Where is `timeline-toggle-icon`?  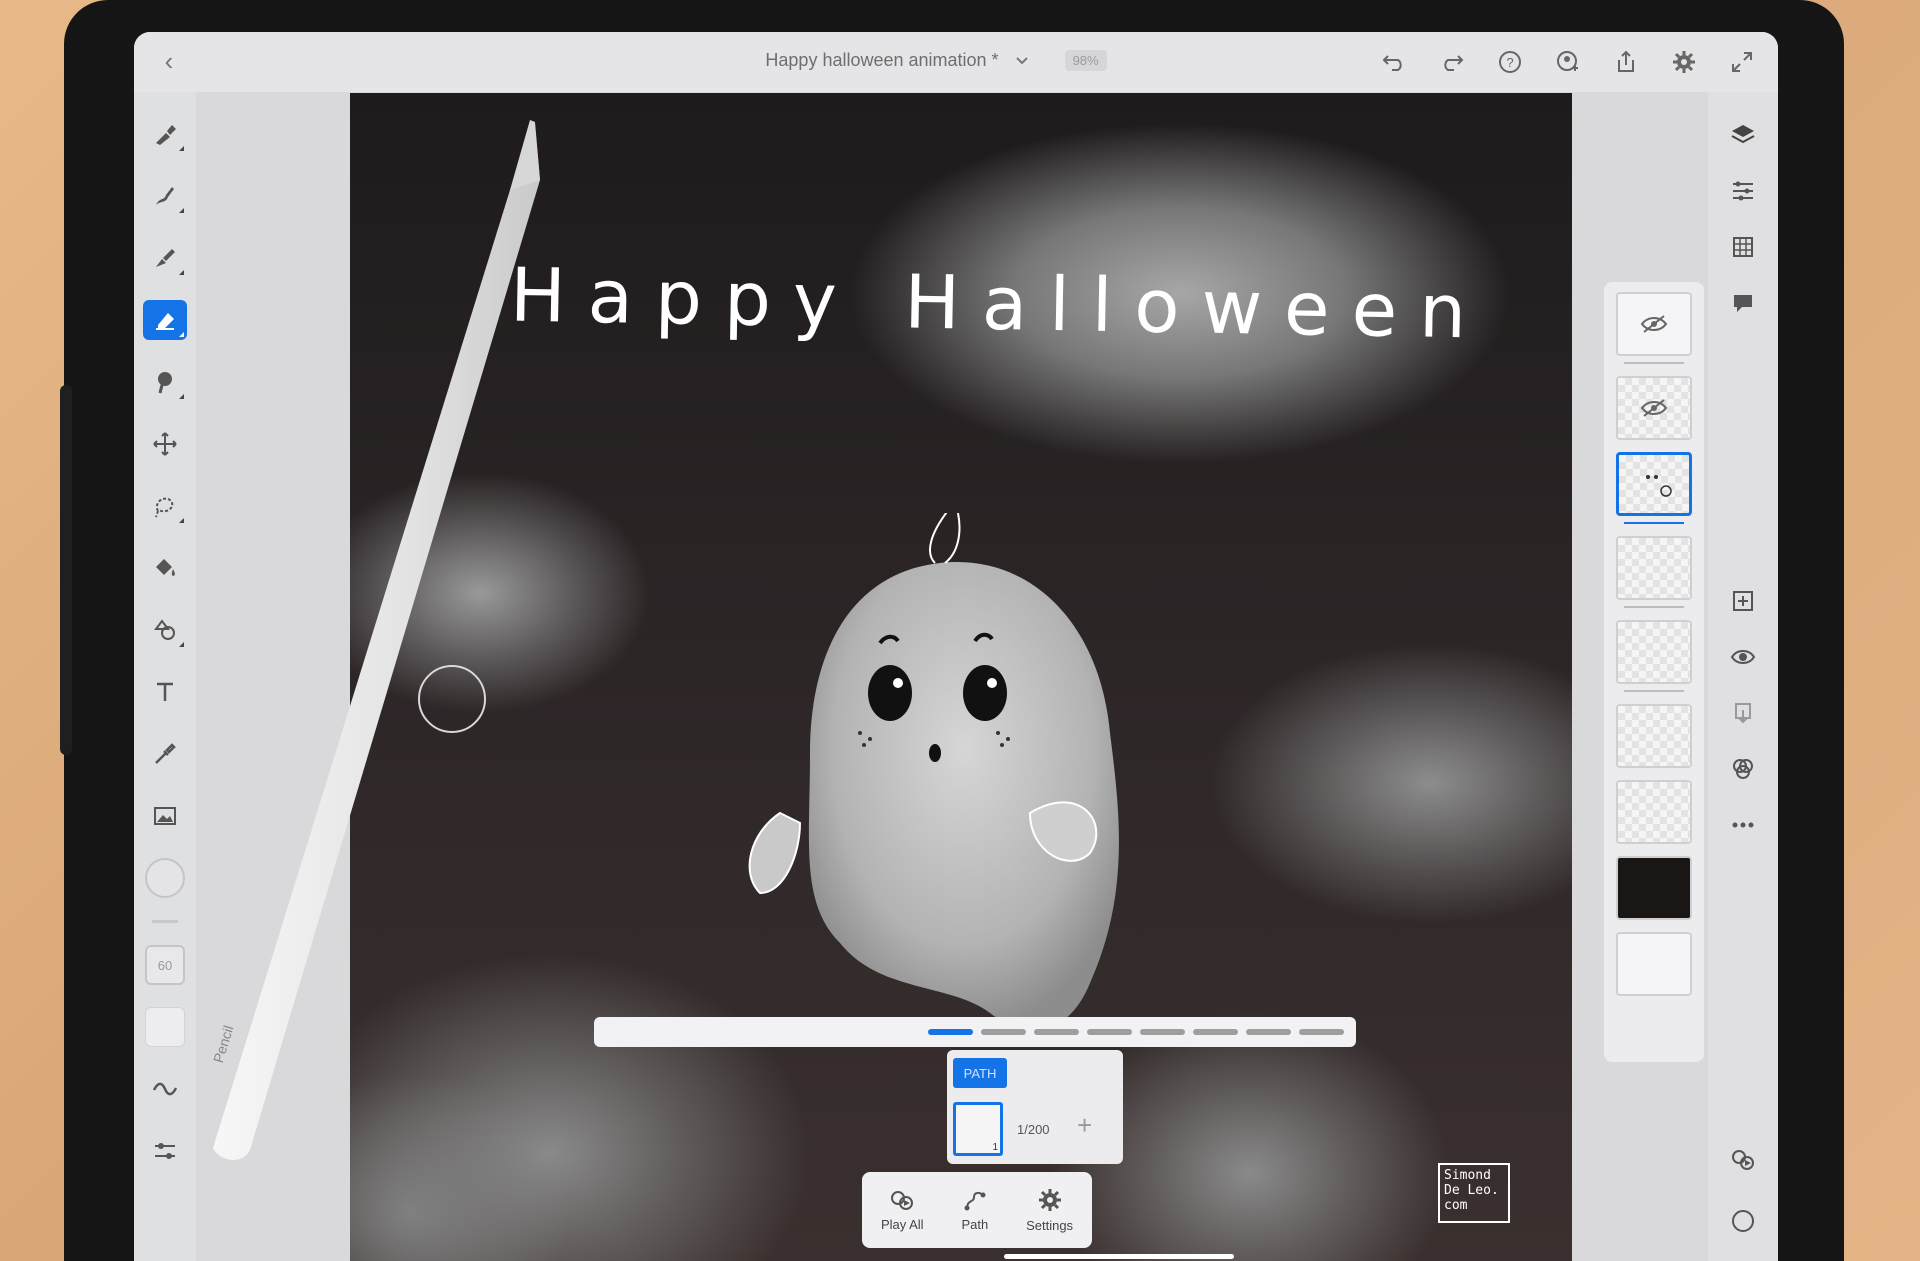
timeline-toggle-icon is located at coordinates (1743, 1221).